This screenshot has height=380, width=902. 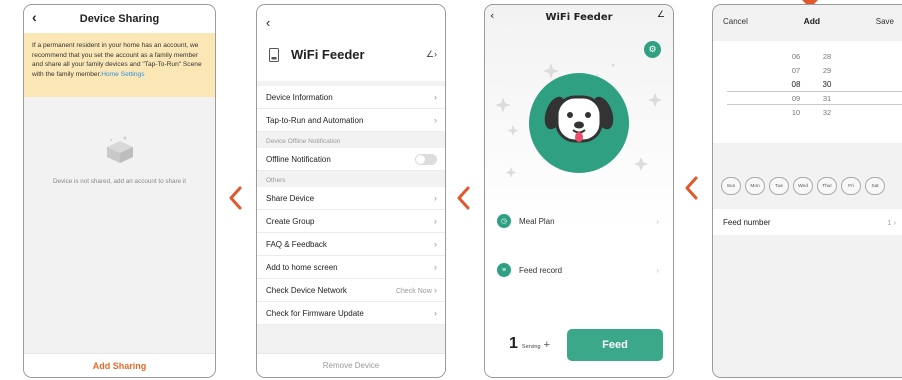 I want to click on selected-hour: 08, so click(x=796, y=84).